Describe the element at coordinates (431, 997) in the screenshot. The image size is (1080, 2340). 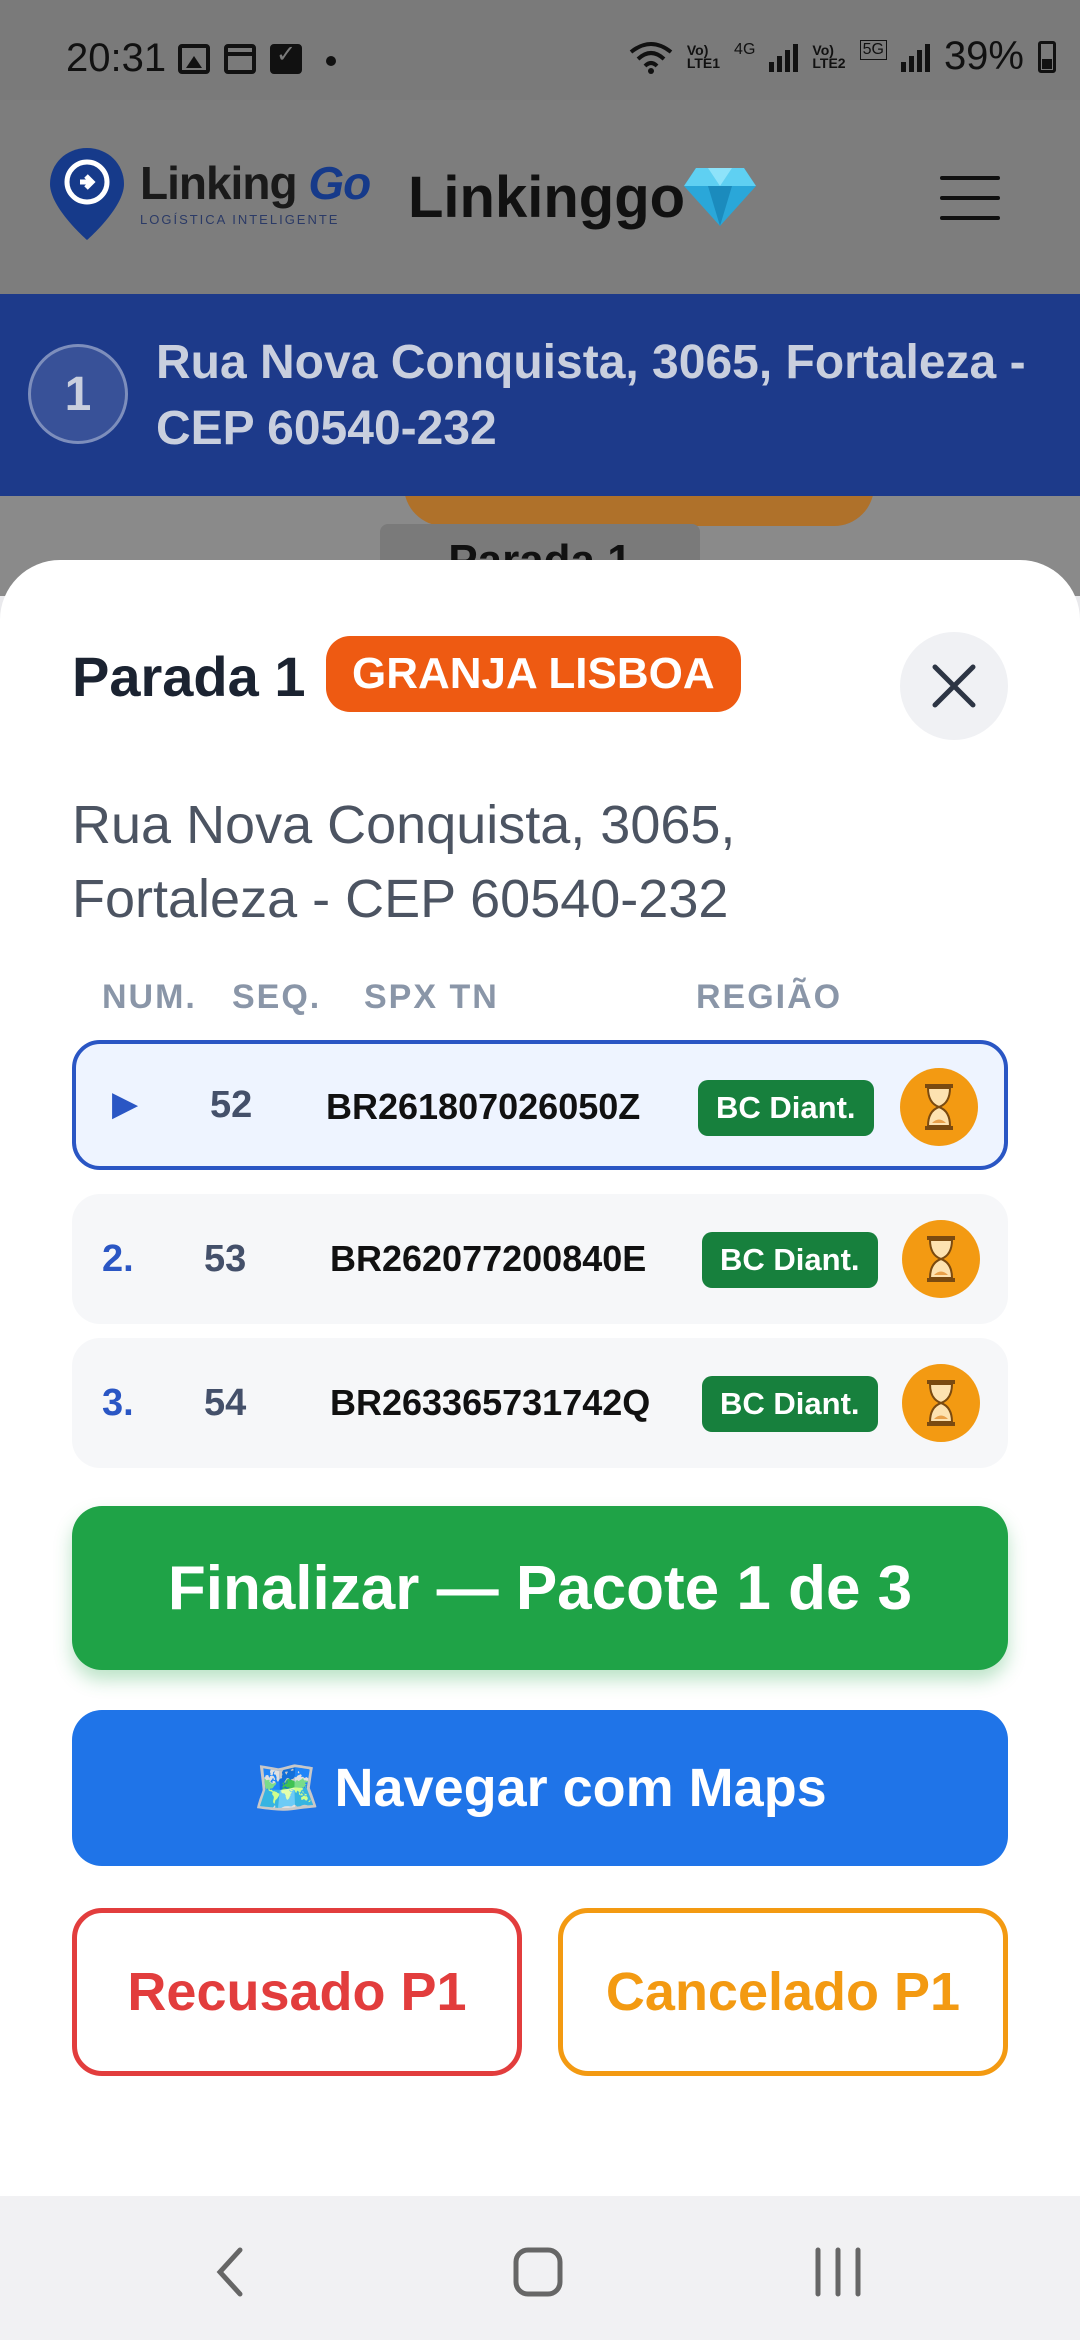
I see `column-spx-tn: SPX TN` at that location.